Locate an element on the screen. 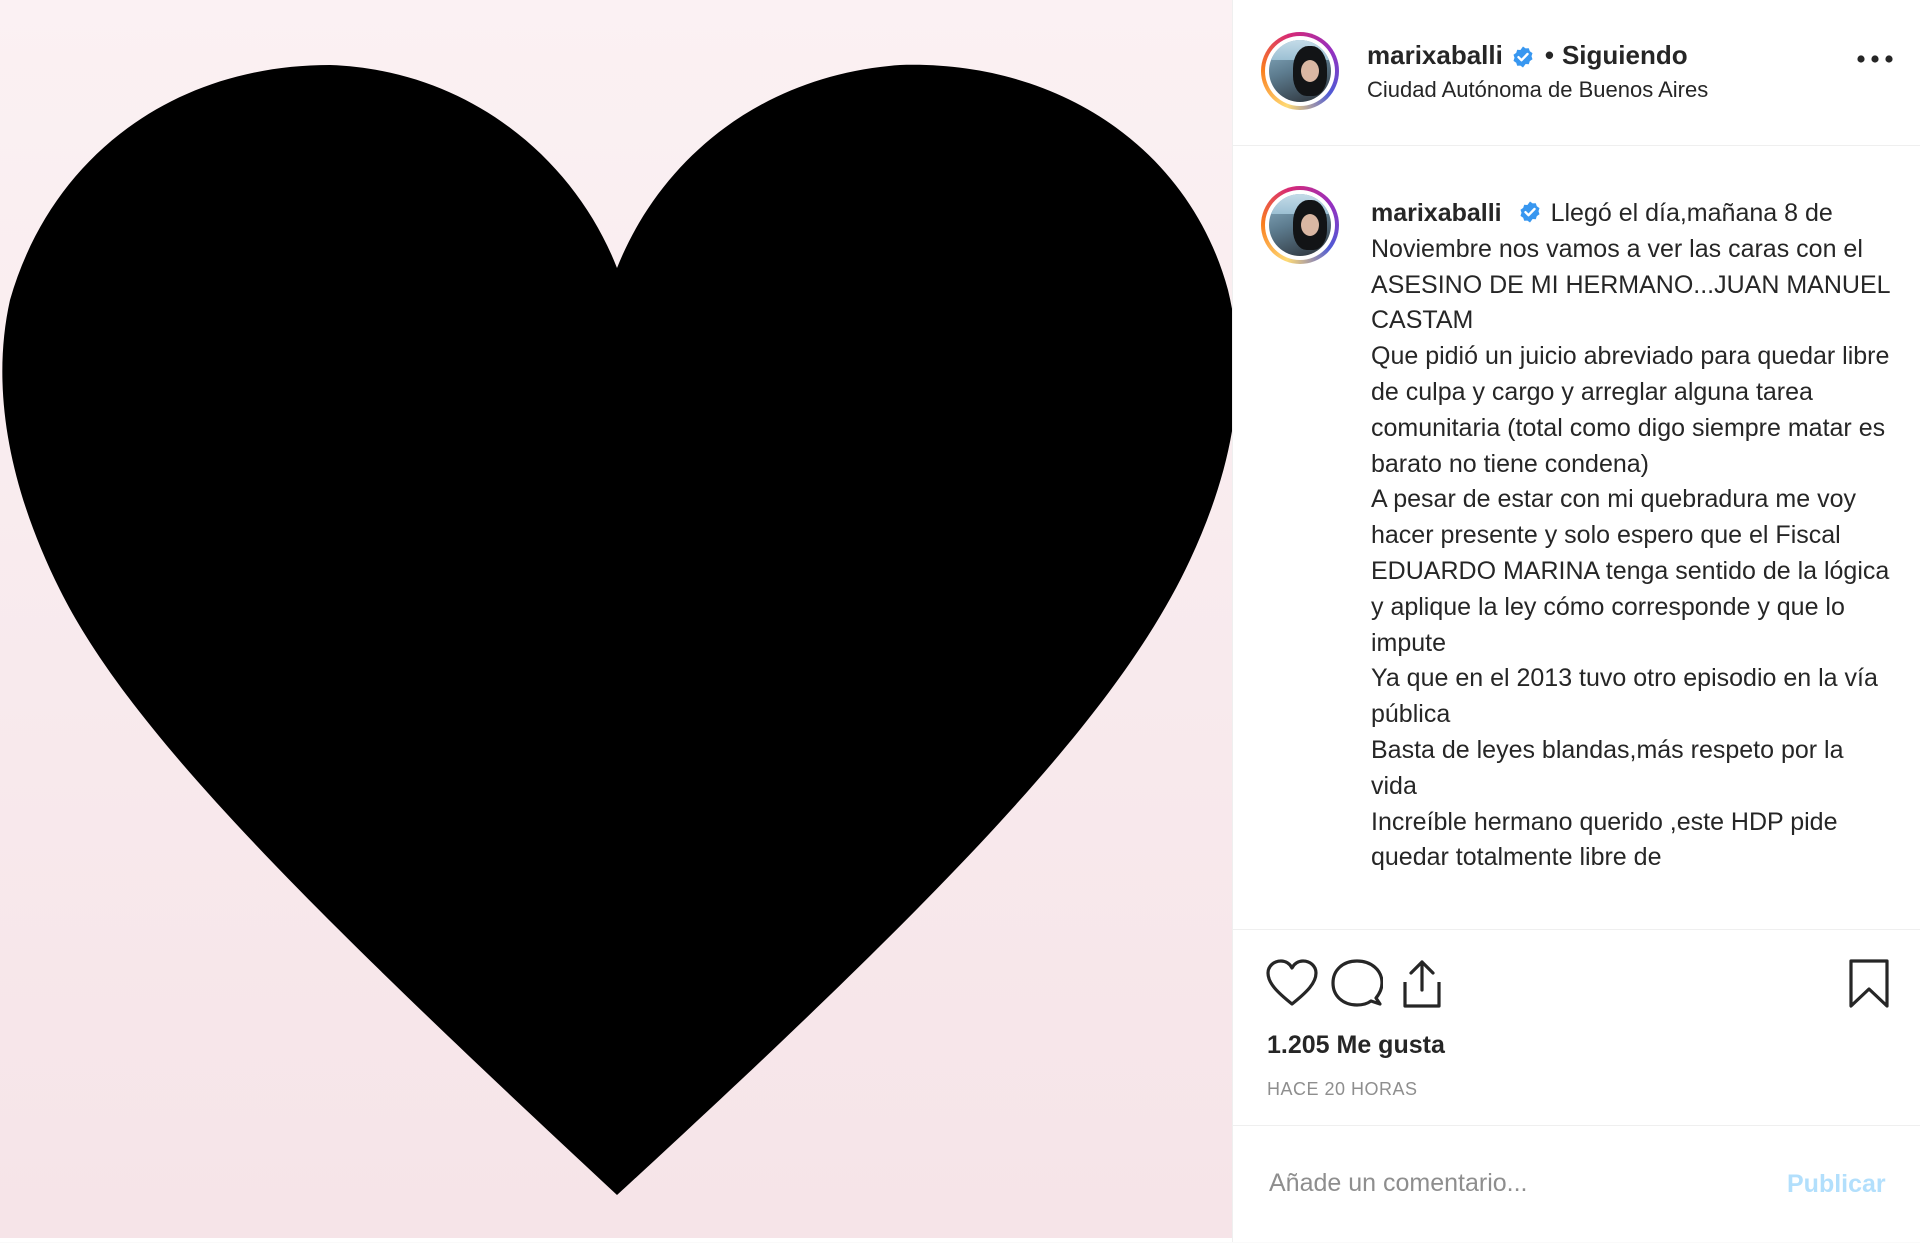  caption-avatar is located at coordinates (1300, 225).